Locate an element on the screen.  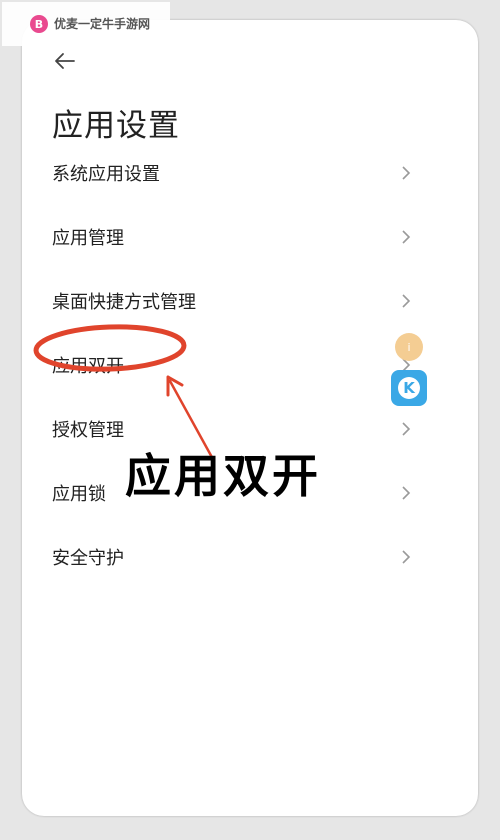
page-title: 应用设置 is located at coordinates (116, 126).